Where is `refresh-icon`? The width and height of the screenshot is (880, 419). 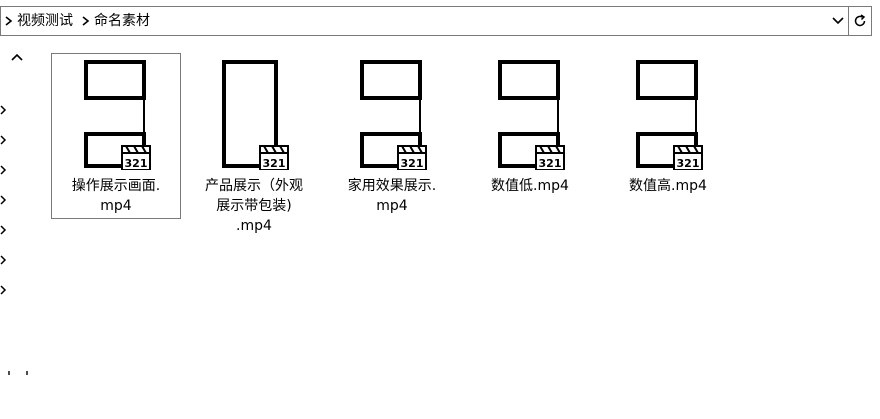
refresh-icon is located at coordinates (859, 21).